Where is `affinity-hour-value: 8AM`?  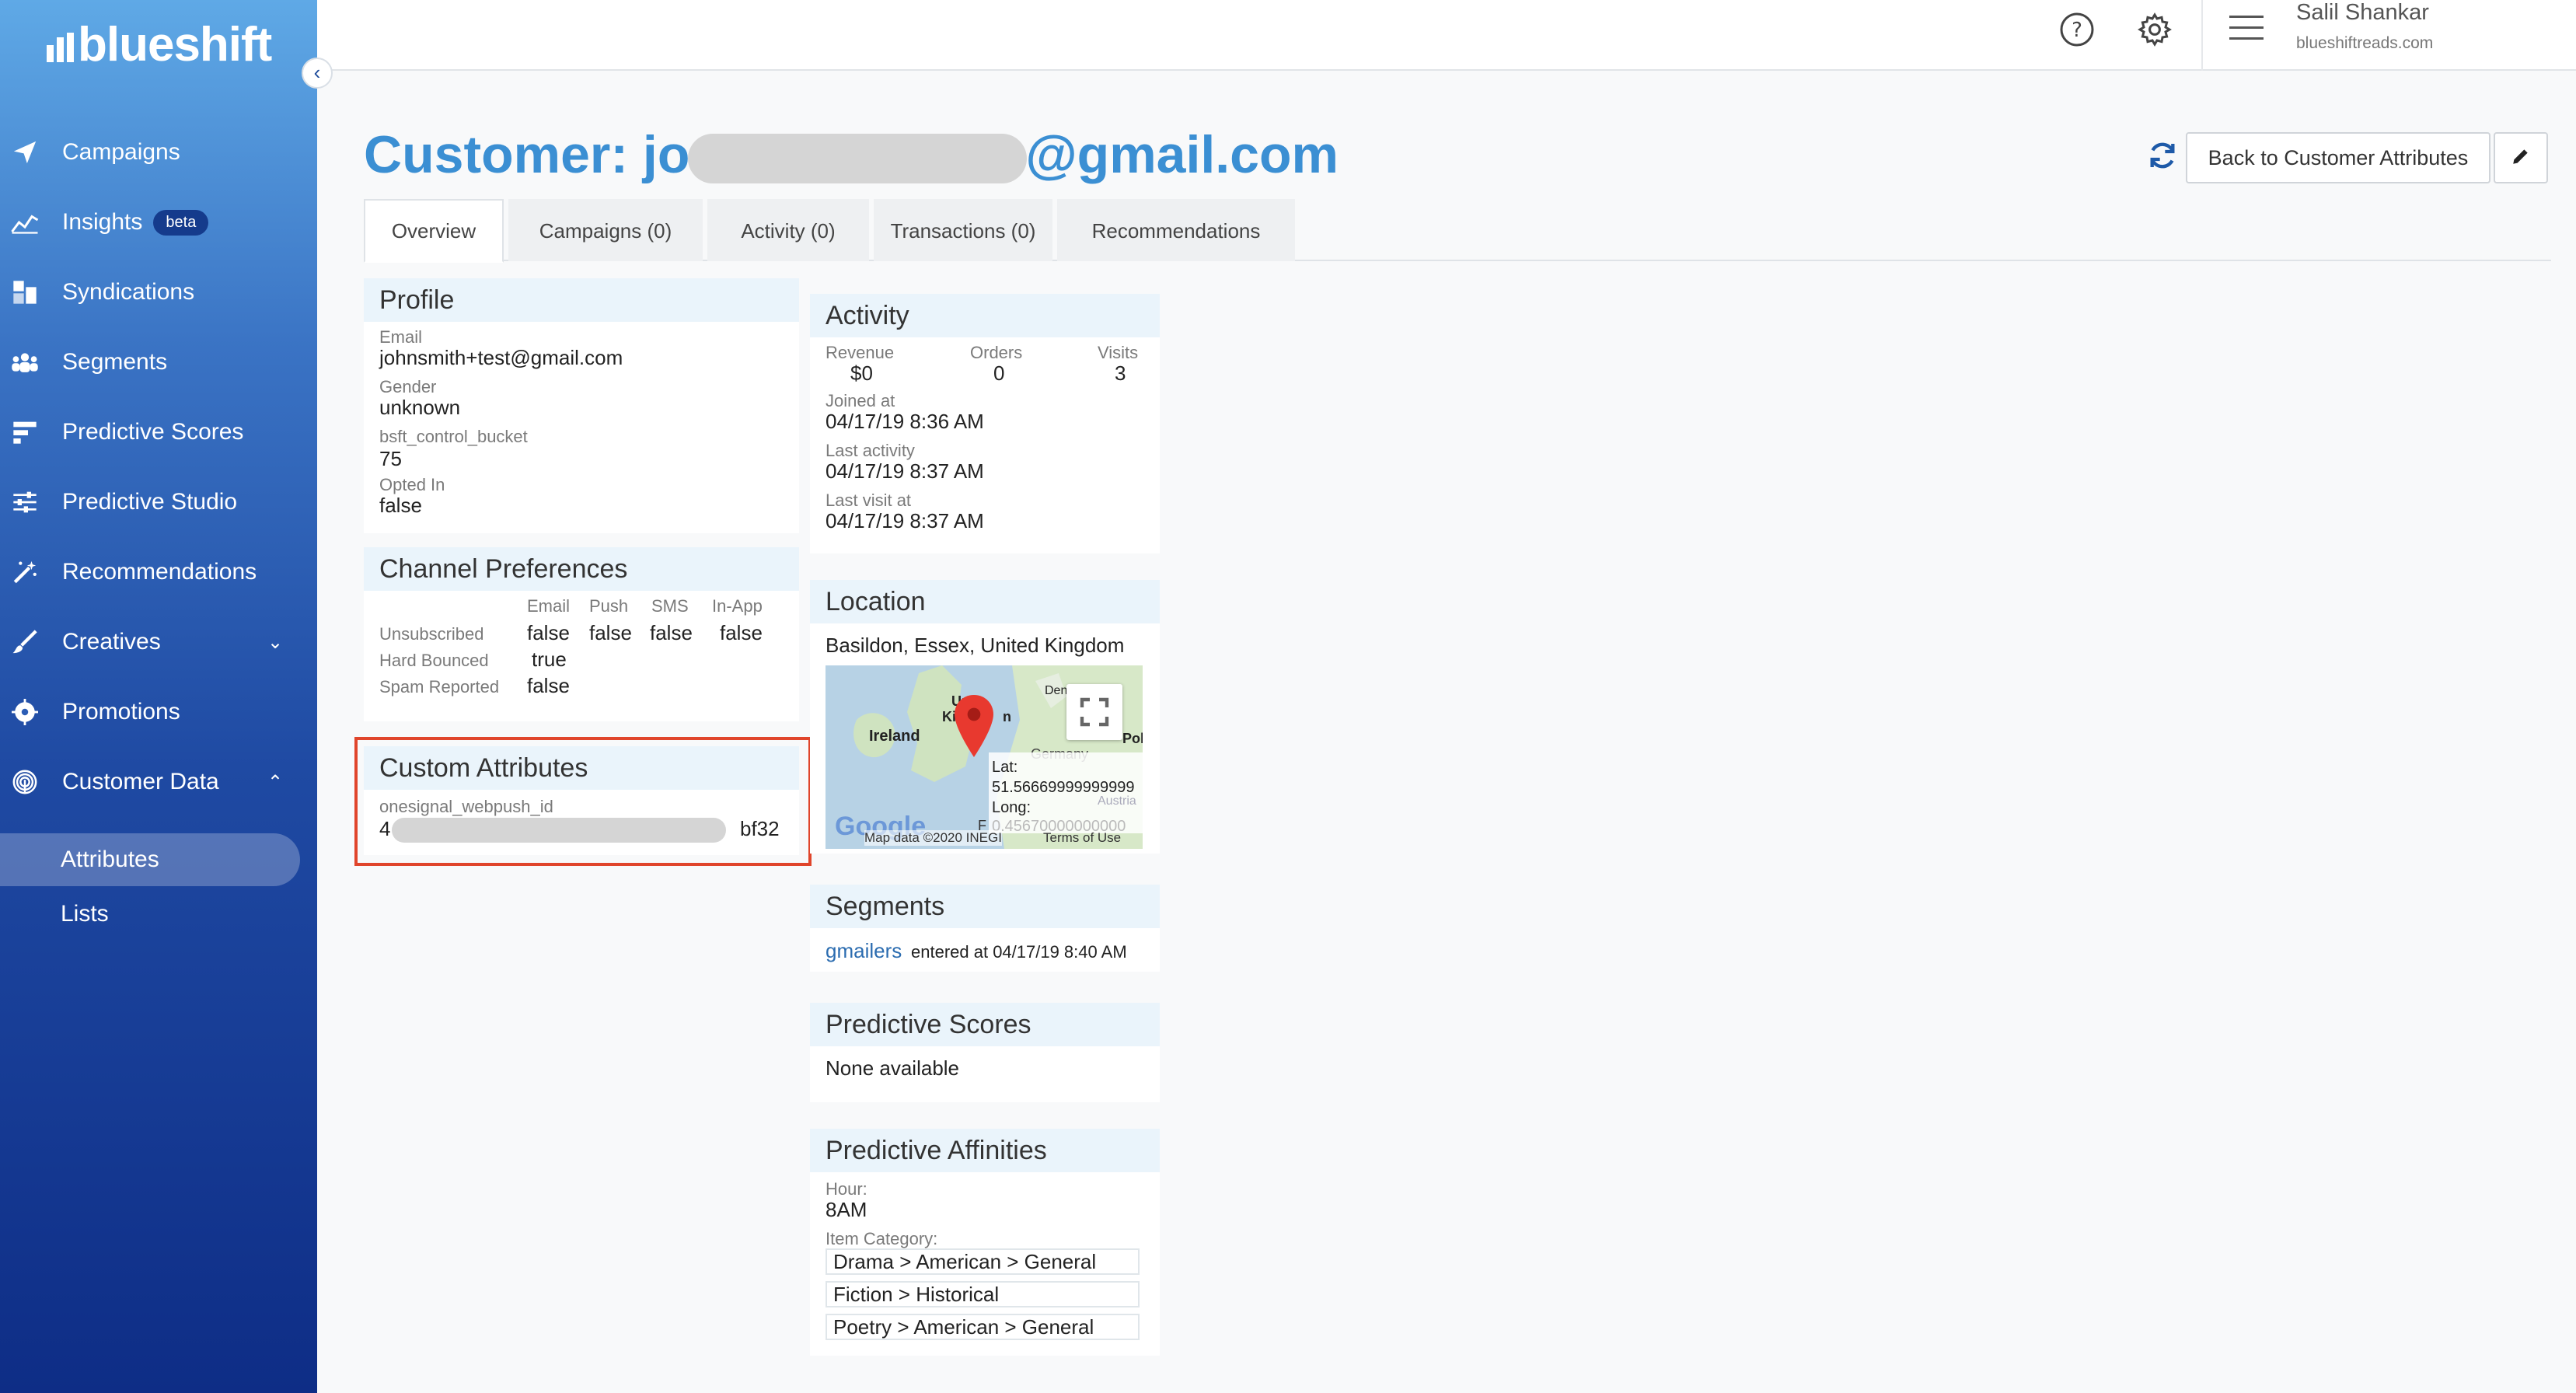
affinity-hour-value: 8AM is located at coordinates (847, 1209).